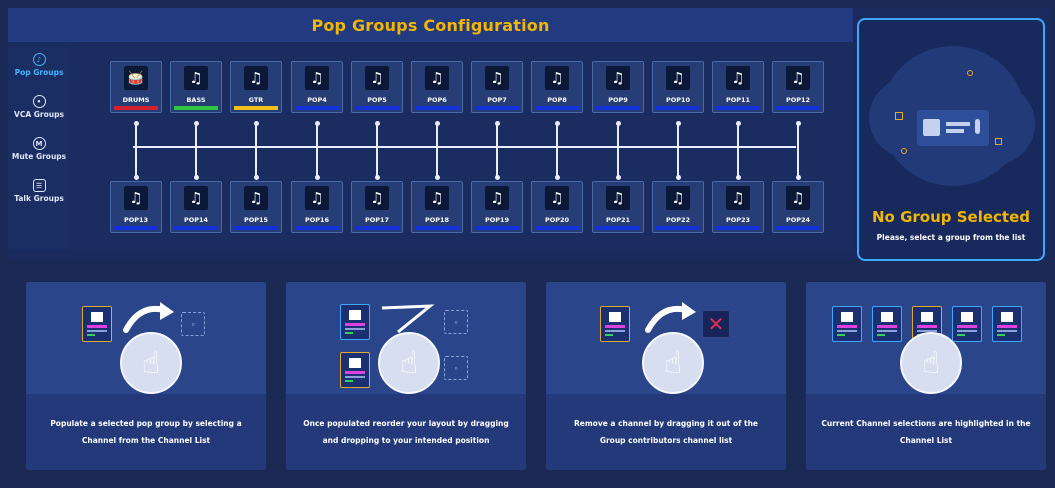  What do you see at coordinates (970, 73) in the screenshot?
I see `decor-circle` at bounding box center [970, 73].